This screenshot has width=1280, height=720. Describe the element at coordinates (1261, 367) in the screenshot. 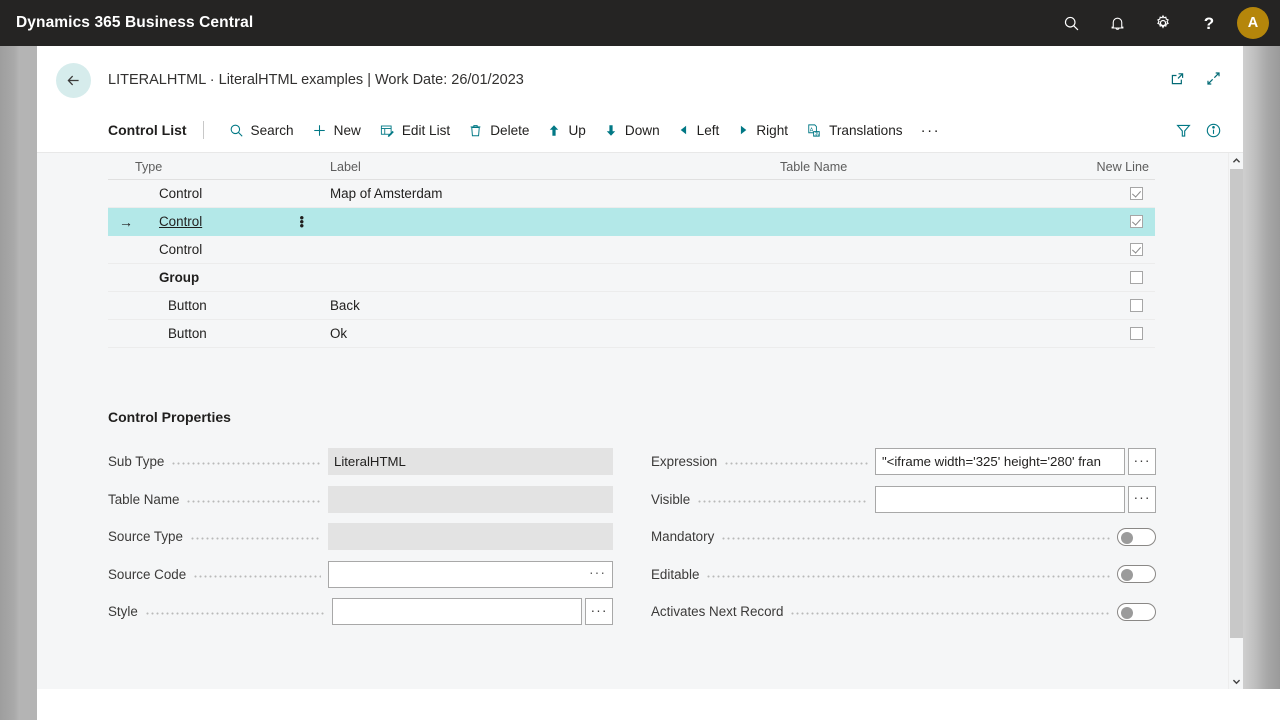

I see `right-dim-overlay` at that location.